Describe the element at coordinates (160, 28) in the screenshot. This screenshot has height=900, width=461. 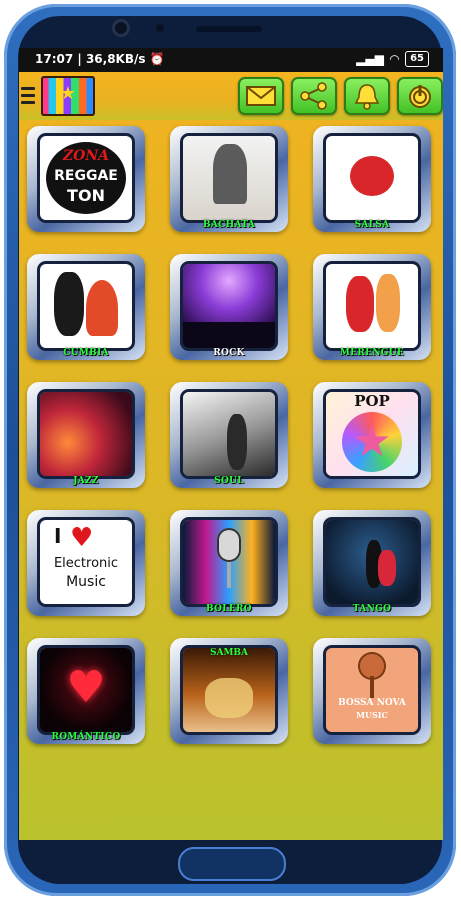
I see `proximity-sensor` at that location.